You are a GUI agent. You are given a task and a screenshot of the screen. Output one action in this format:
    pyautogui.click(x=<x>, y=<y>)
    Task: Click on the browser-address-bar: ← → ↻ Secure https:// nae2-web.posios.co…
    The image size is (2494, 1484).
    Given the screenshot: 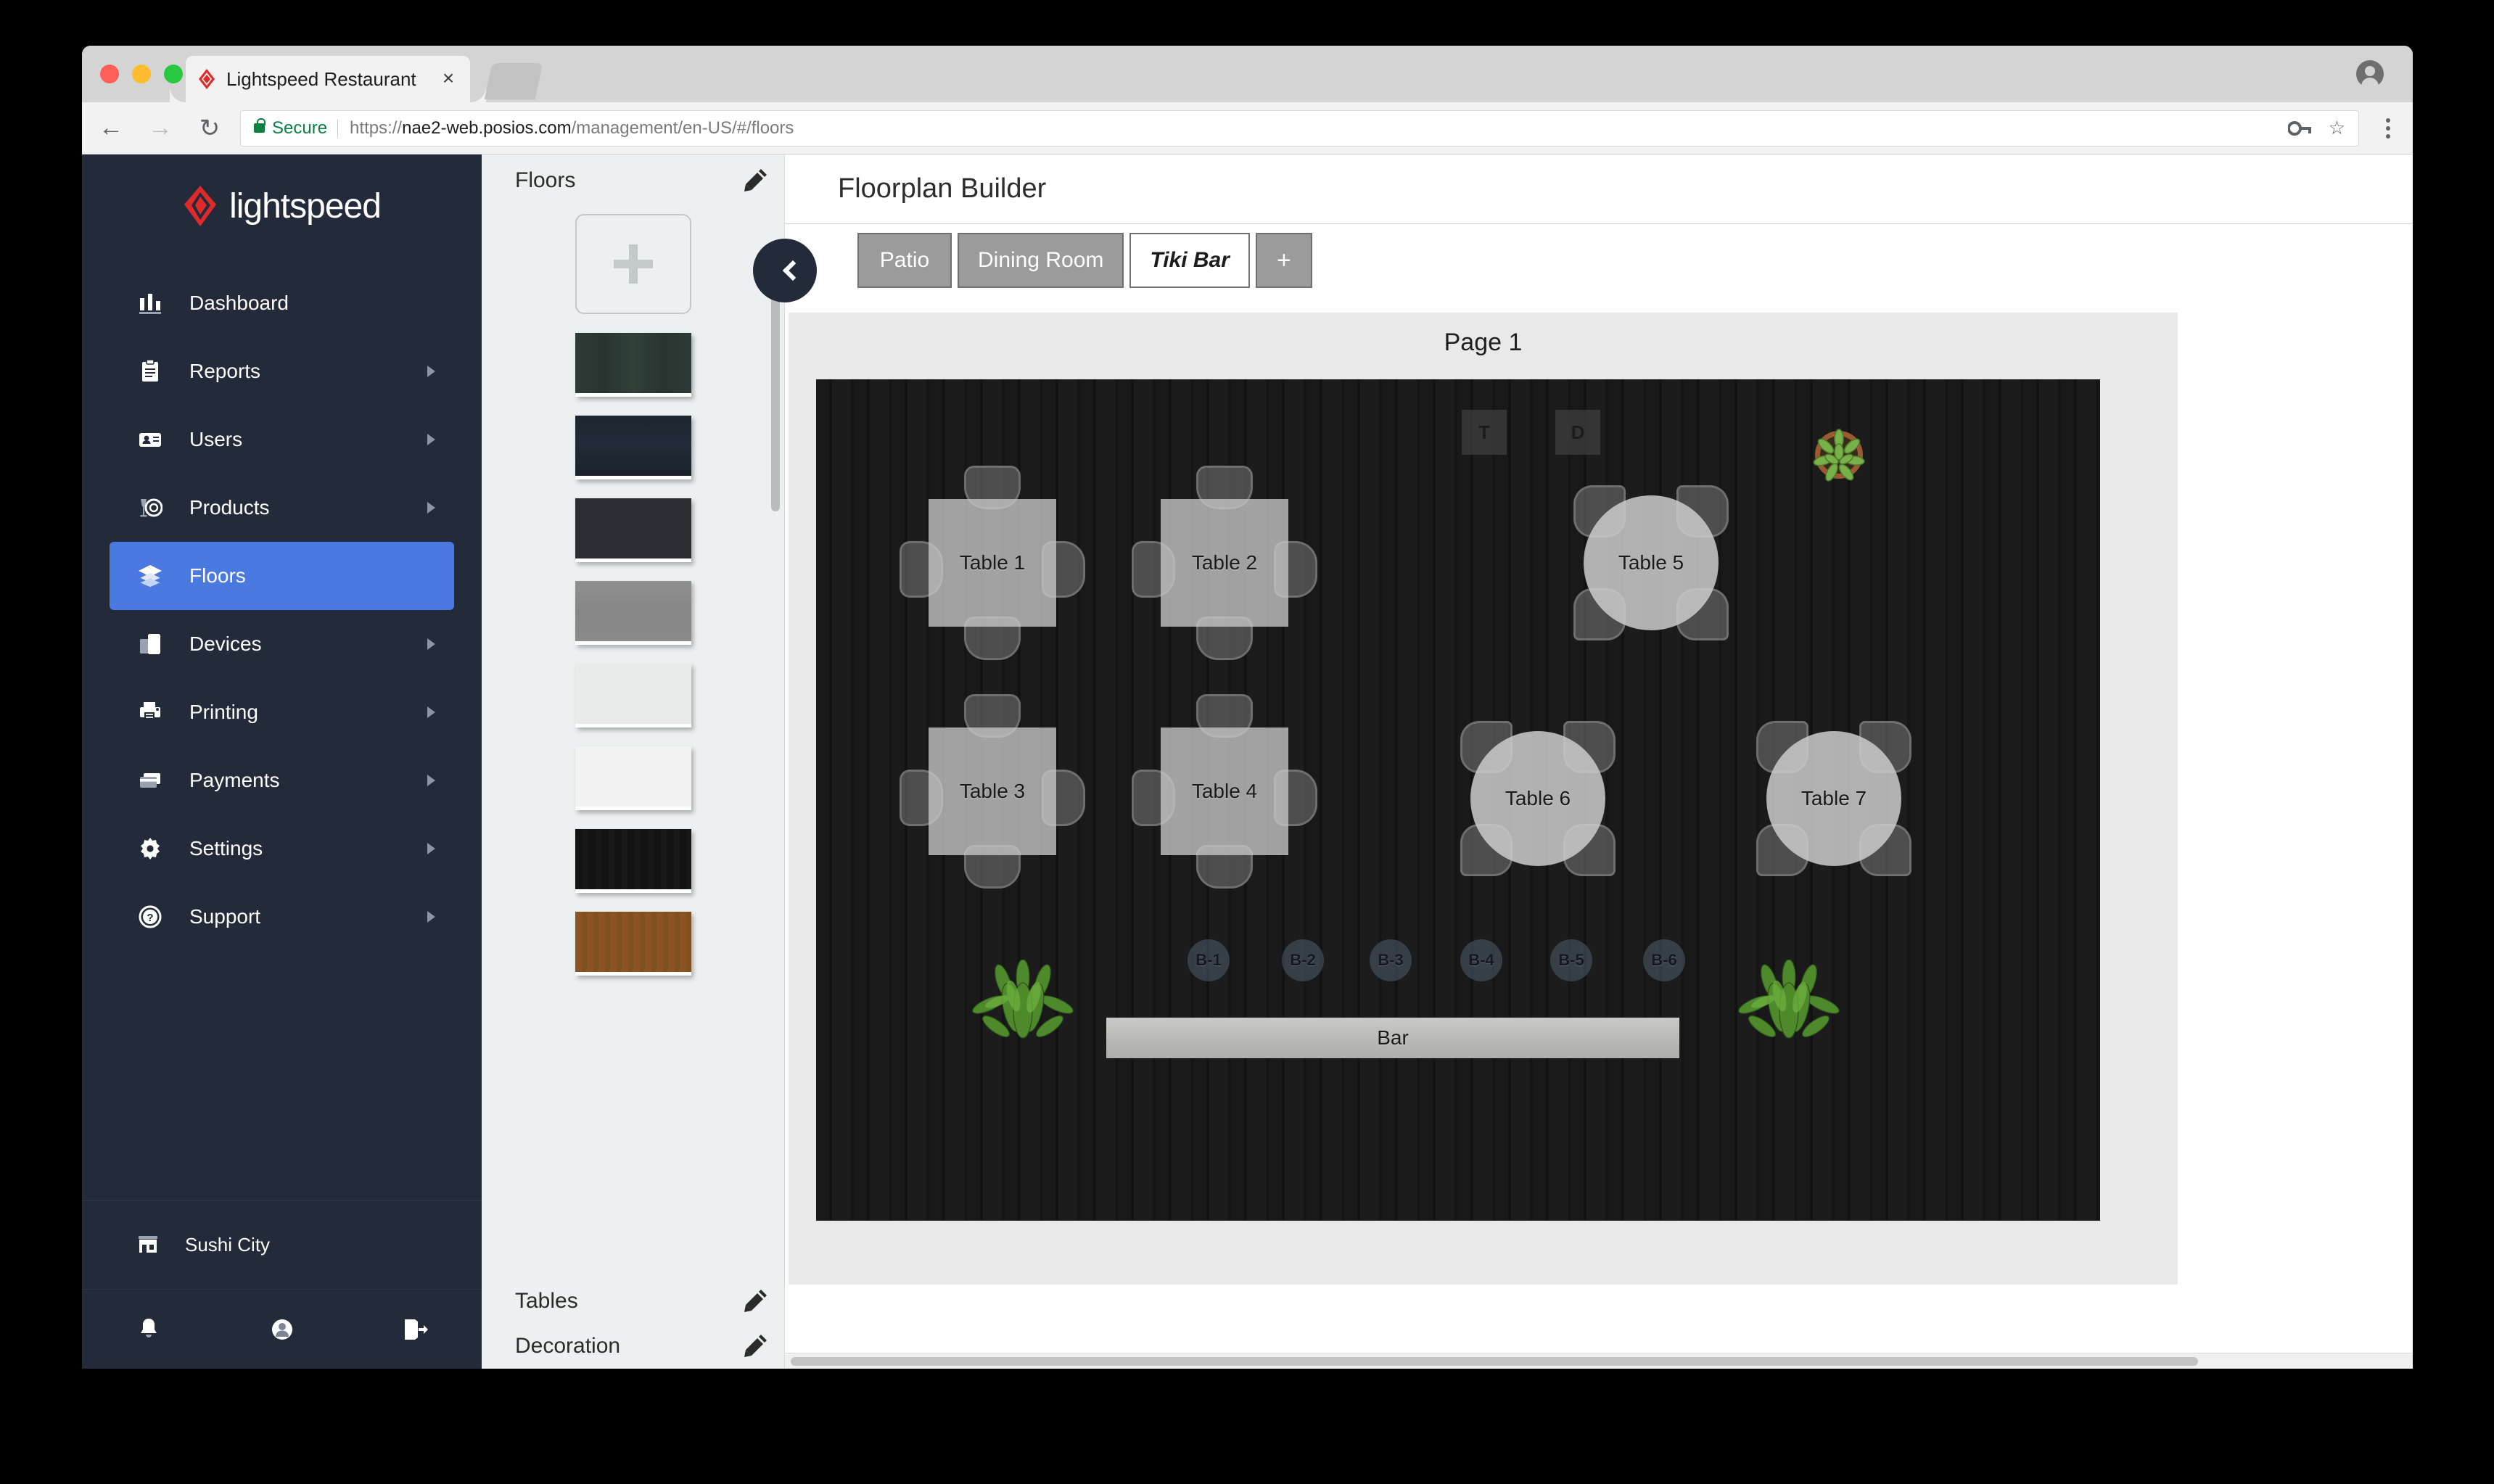 What is the action you would take?
    pyautogui.click(x=1247, y=128)
    